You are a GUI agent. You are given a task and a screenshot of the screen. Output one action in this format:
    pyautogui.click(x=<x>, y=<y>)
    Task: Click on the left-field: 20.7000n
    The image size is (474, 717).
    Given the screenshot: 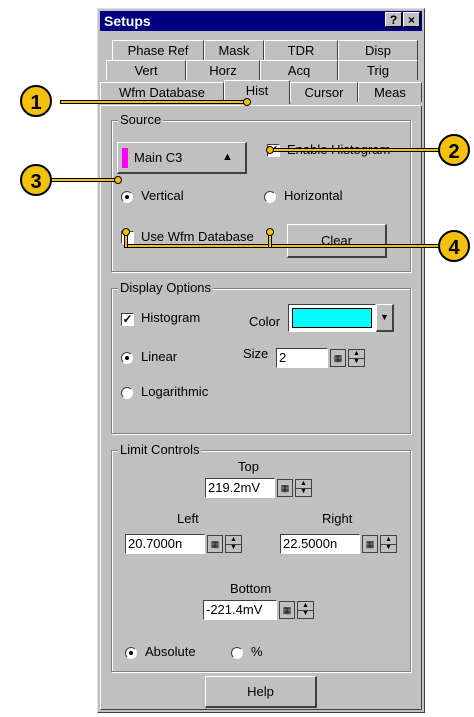 What is the action you would take?
    pyautogui.click(x=165, y=544)
    